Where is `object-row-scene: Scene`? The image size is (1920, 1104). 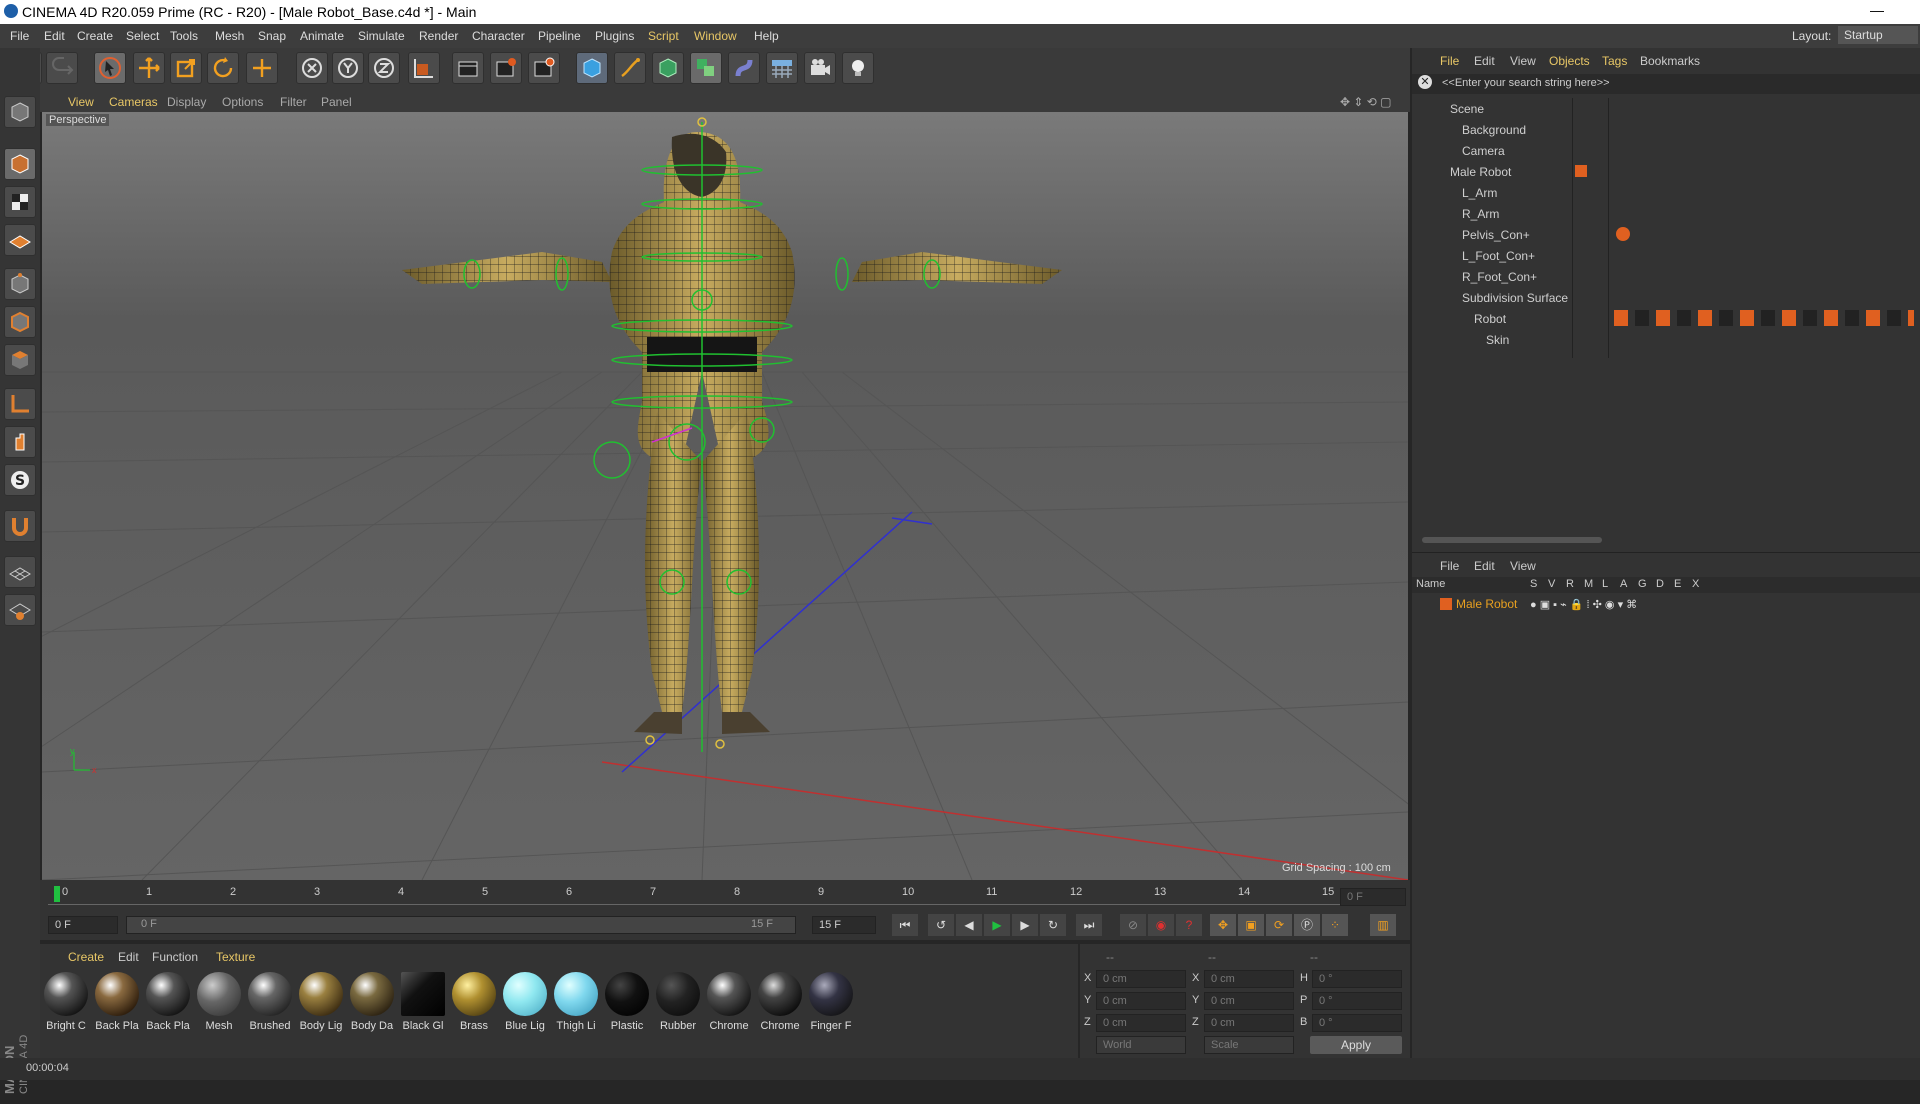 object-row-scene: Scene is located at coordinates (1666, 108).